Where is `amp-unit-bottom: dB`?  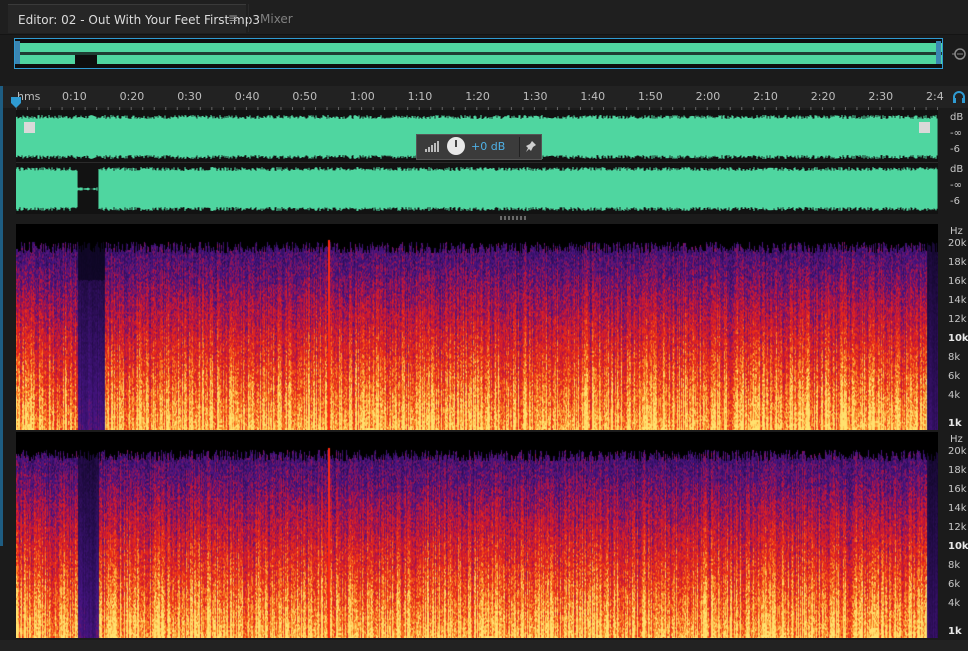 amp-unit-bottom: dB is located at coordinates (957, 169).